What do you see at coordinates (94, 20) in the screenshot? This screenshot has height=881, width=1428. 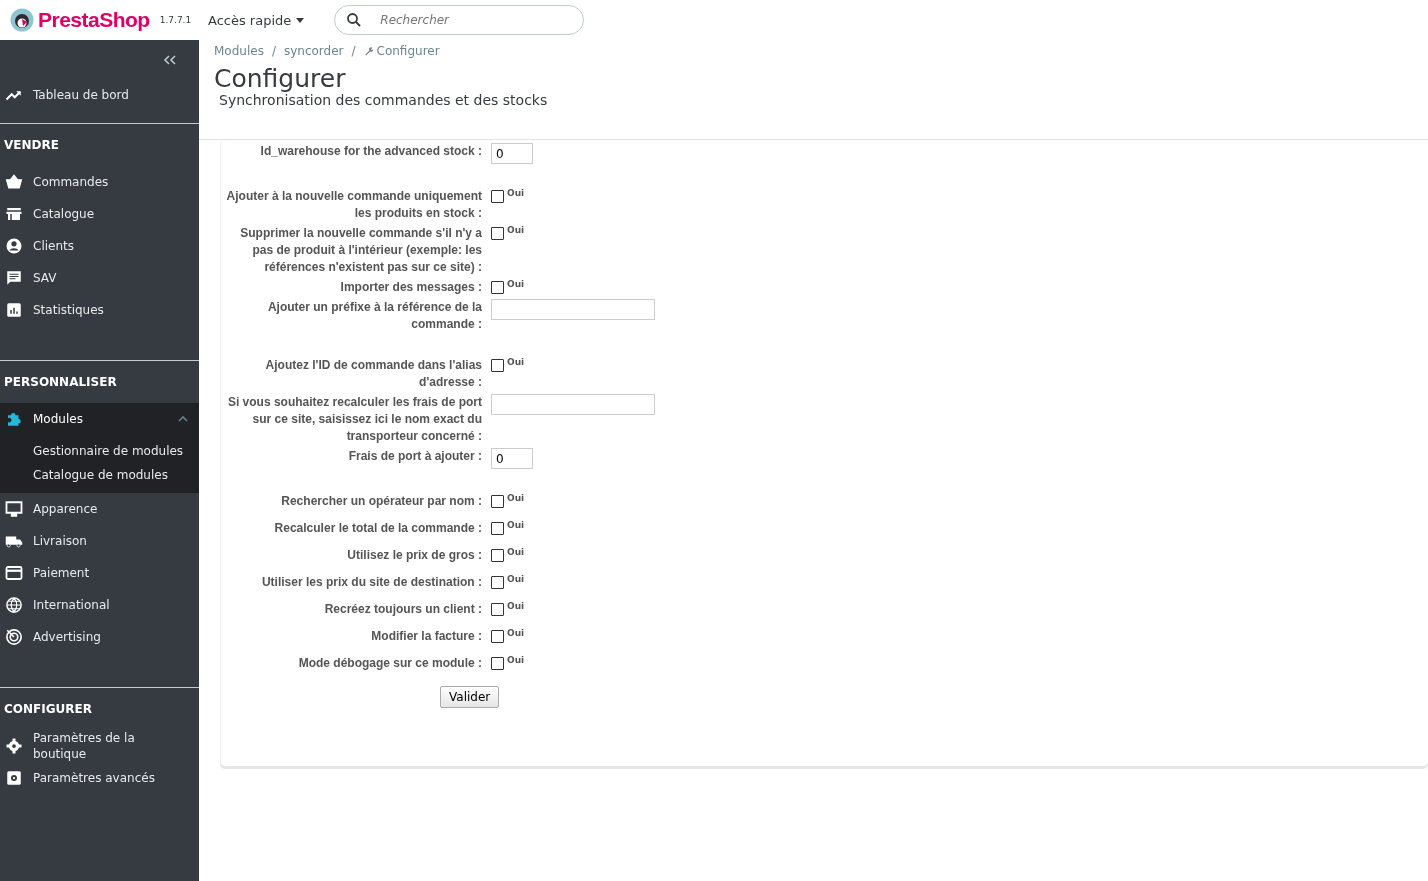 I see `brand-name: PrestaShop` at bounding box center [94, 20].